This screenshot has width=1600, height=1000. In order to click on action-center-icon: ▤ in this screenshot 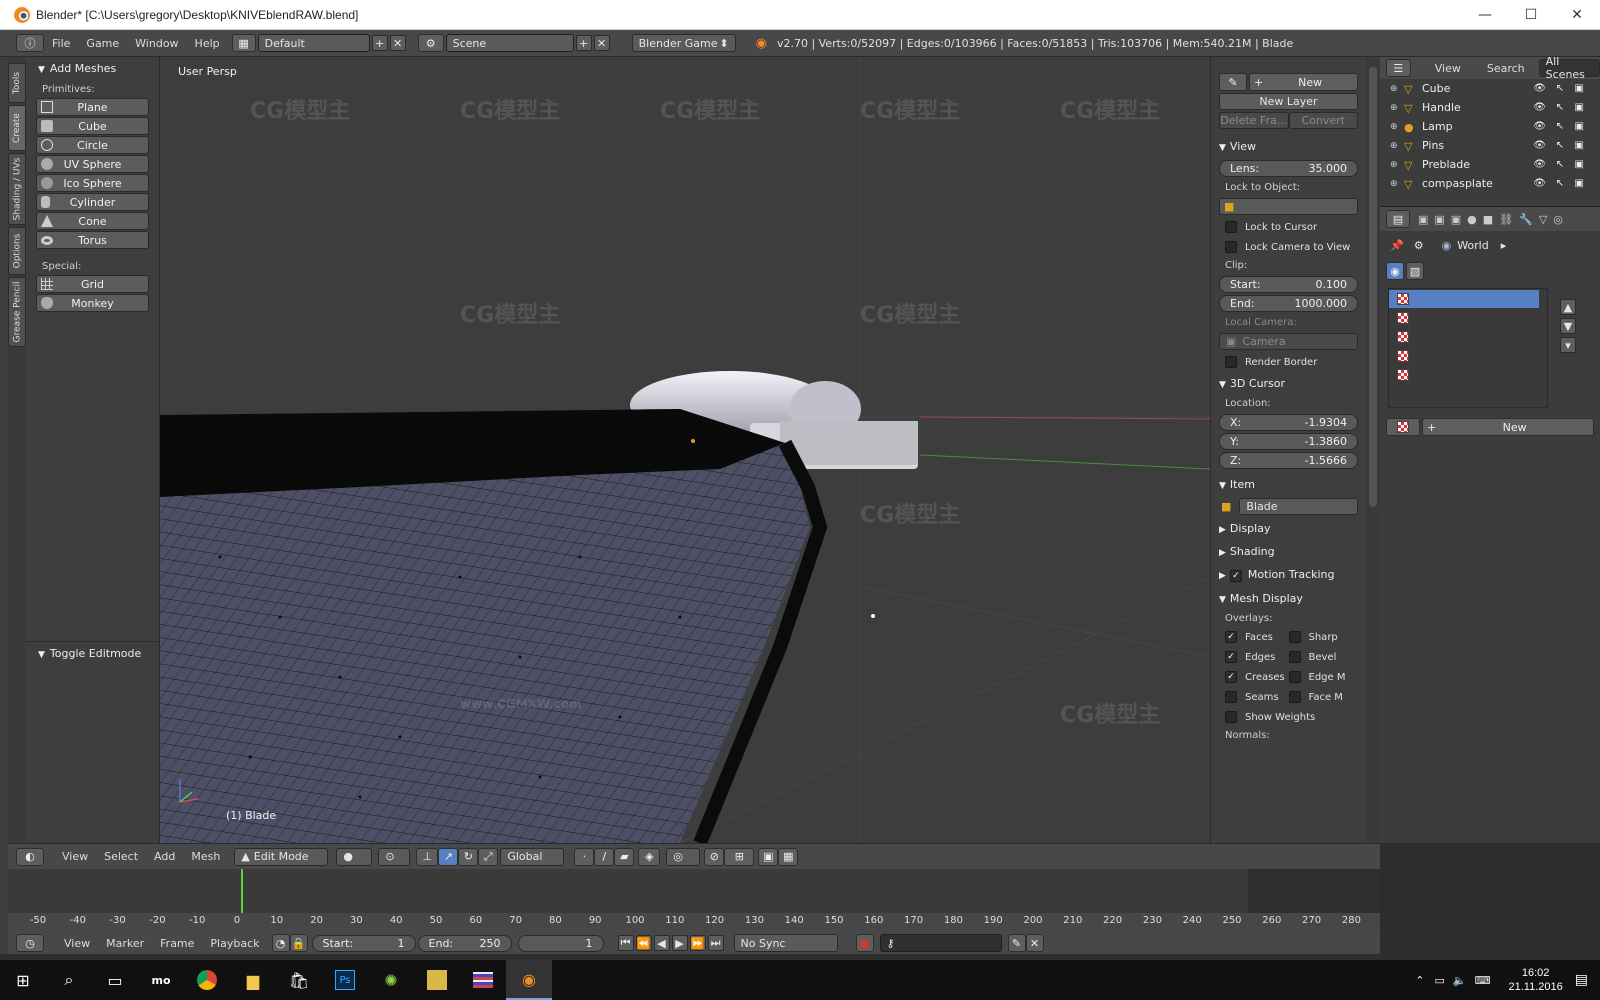, I will do `click(1581, 980)`.